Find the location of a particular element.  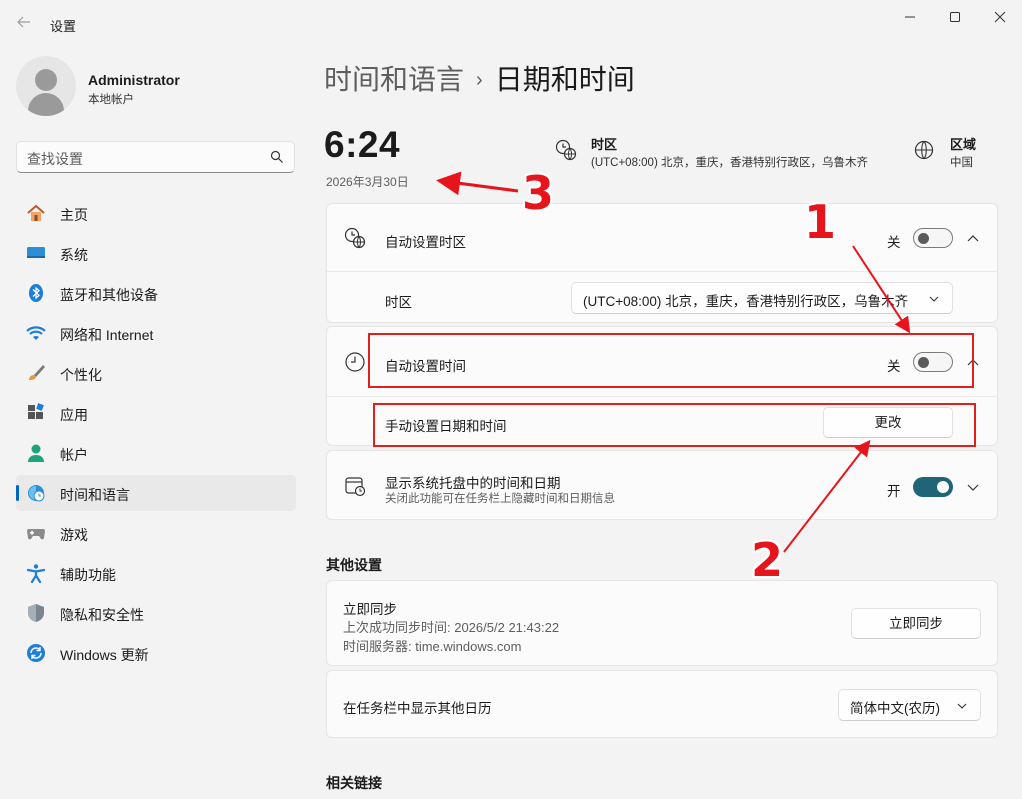

profile-account-type: 本地帐户 is located at coordinates (111, 100).